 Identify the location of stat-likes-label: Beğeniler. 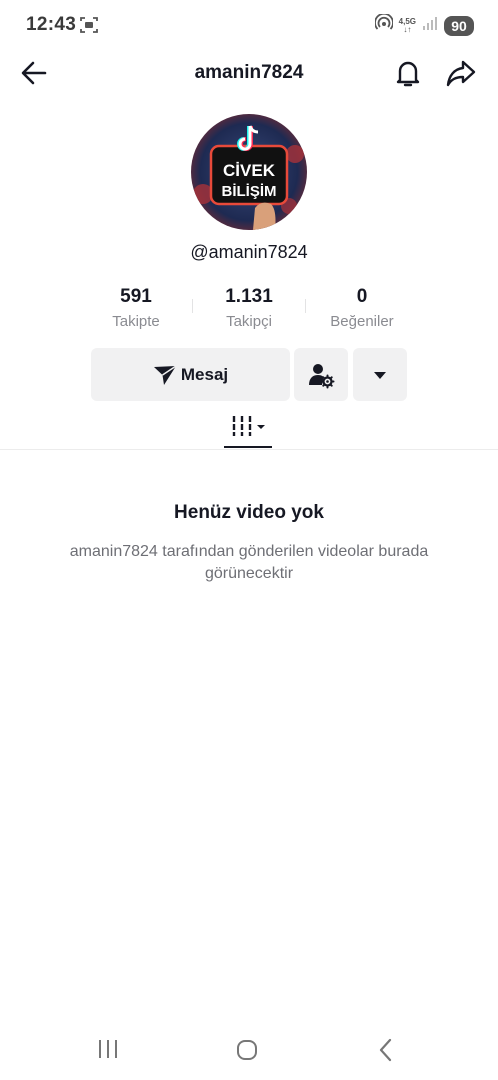
(362, 321).